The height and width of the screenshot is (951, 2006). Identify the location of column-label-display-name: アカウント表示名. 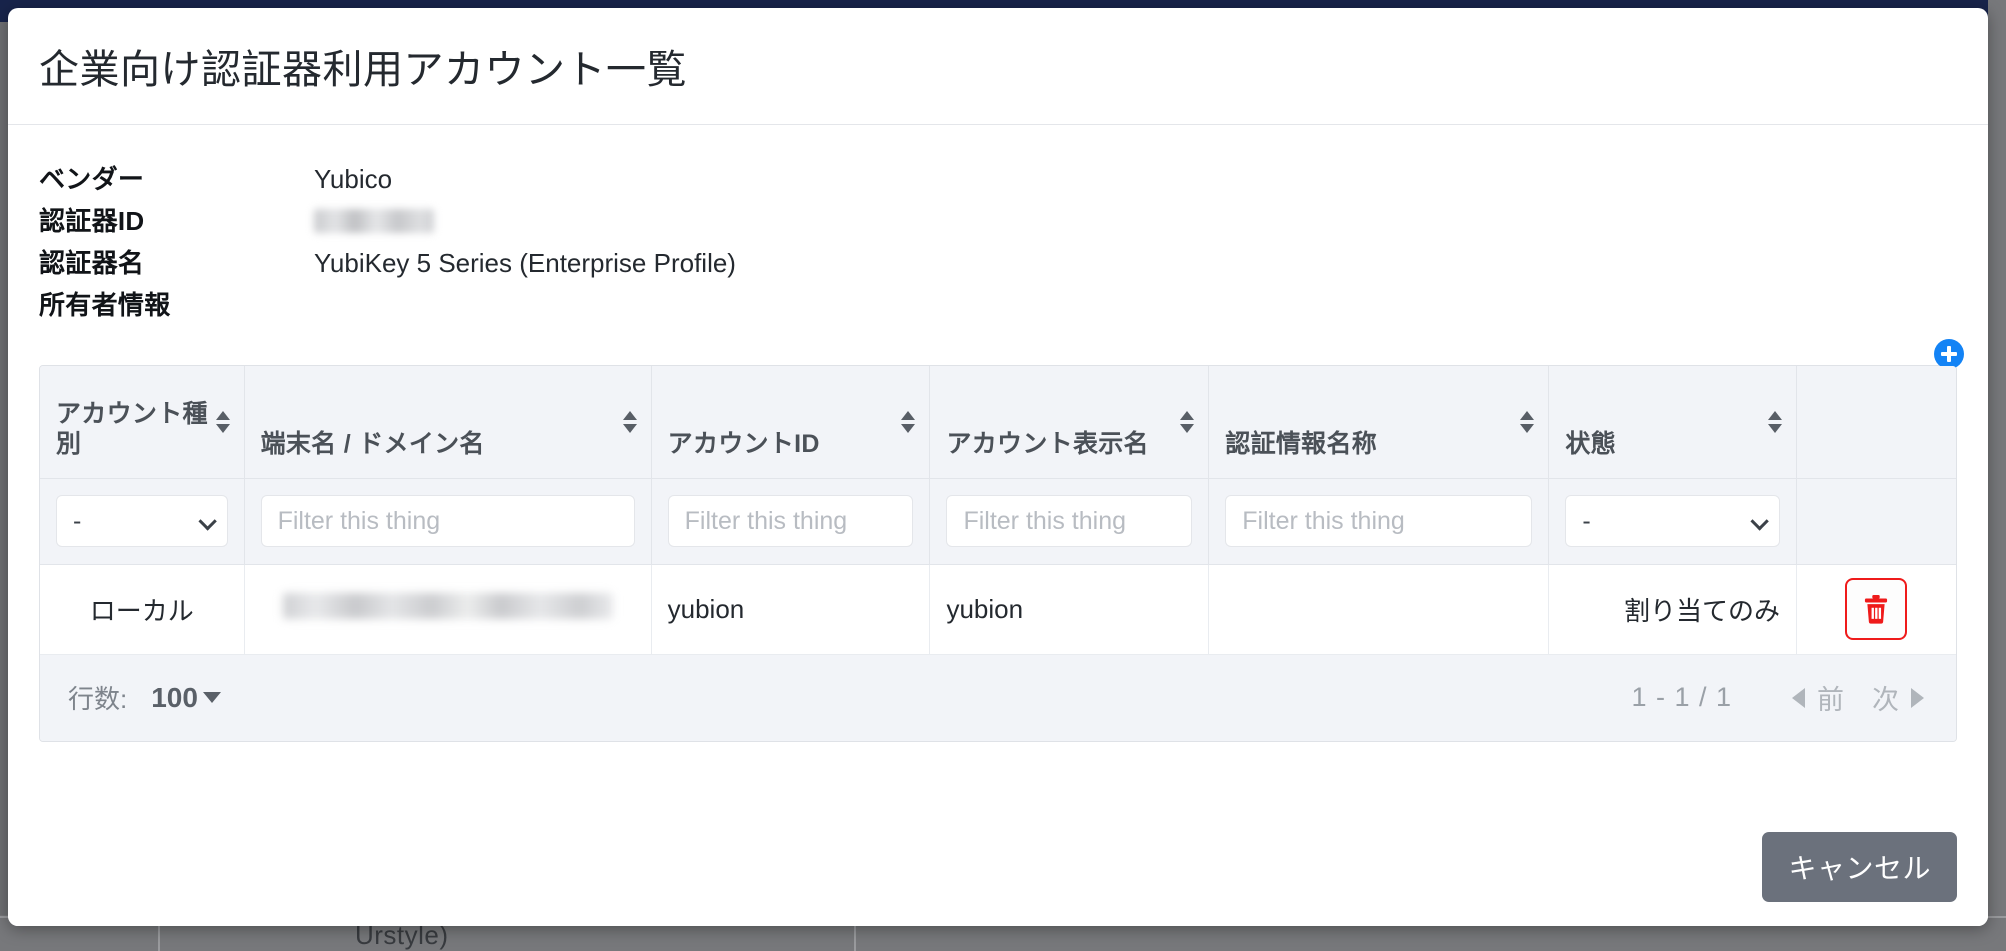
(1047, 444).